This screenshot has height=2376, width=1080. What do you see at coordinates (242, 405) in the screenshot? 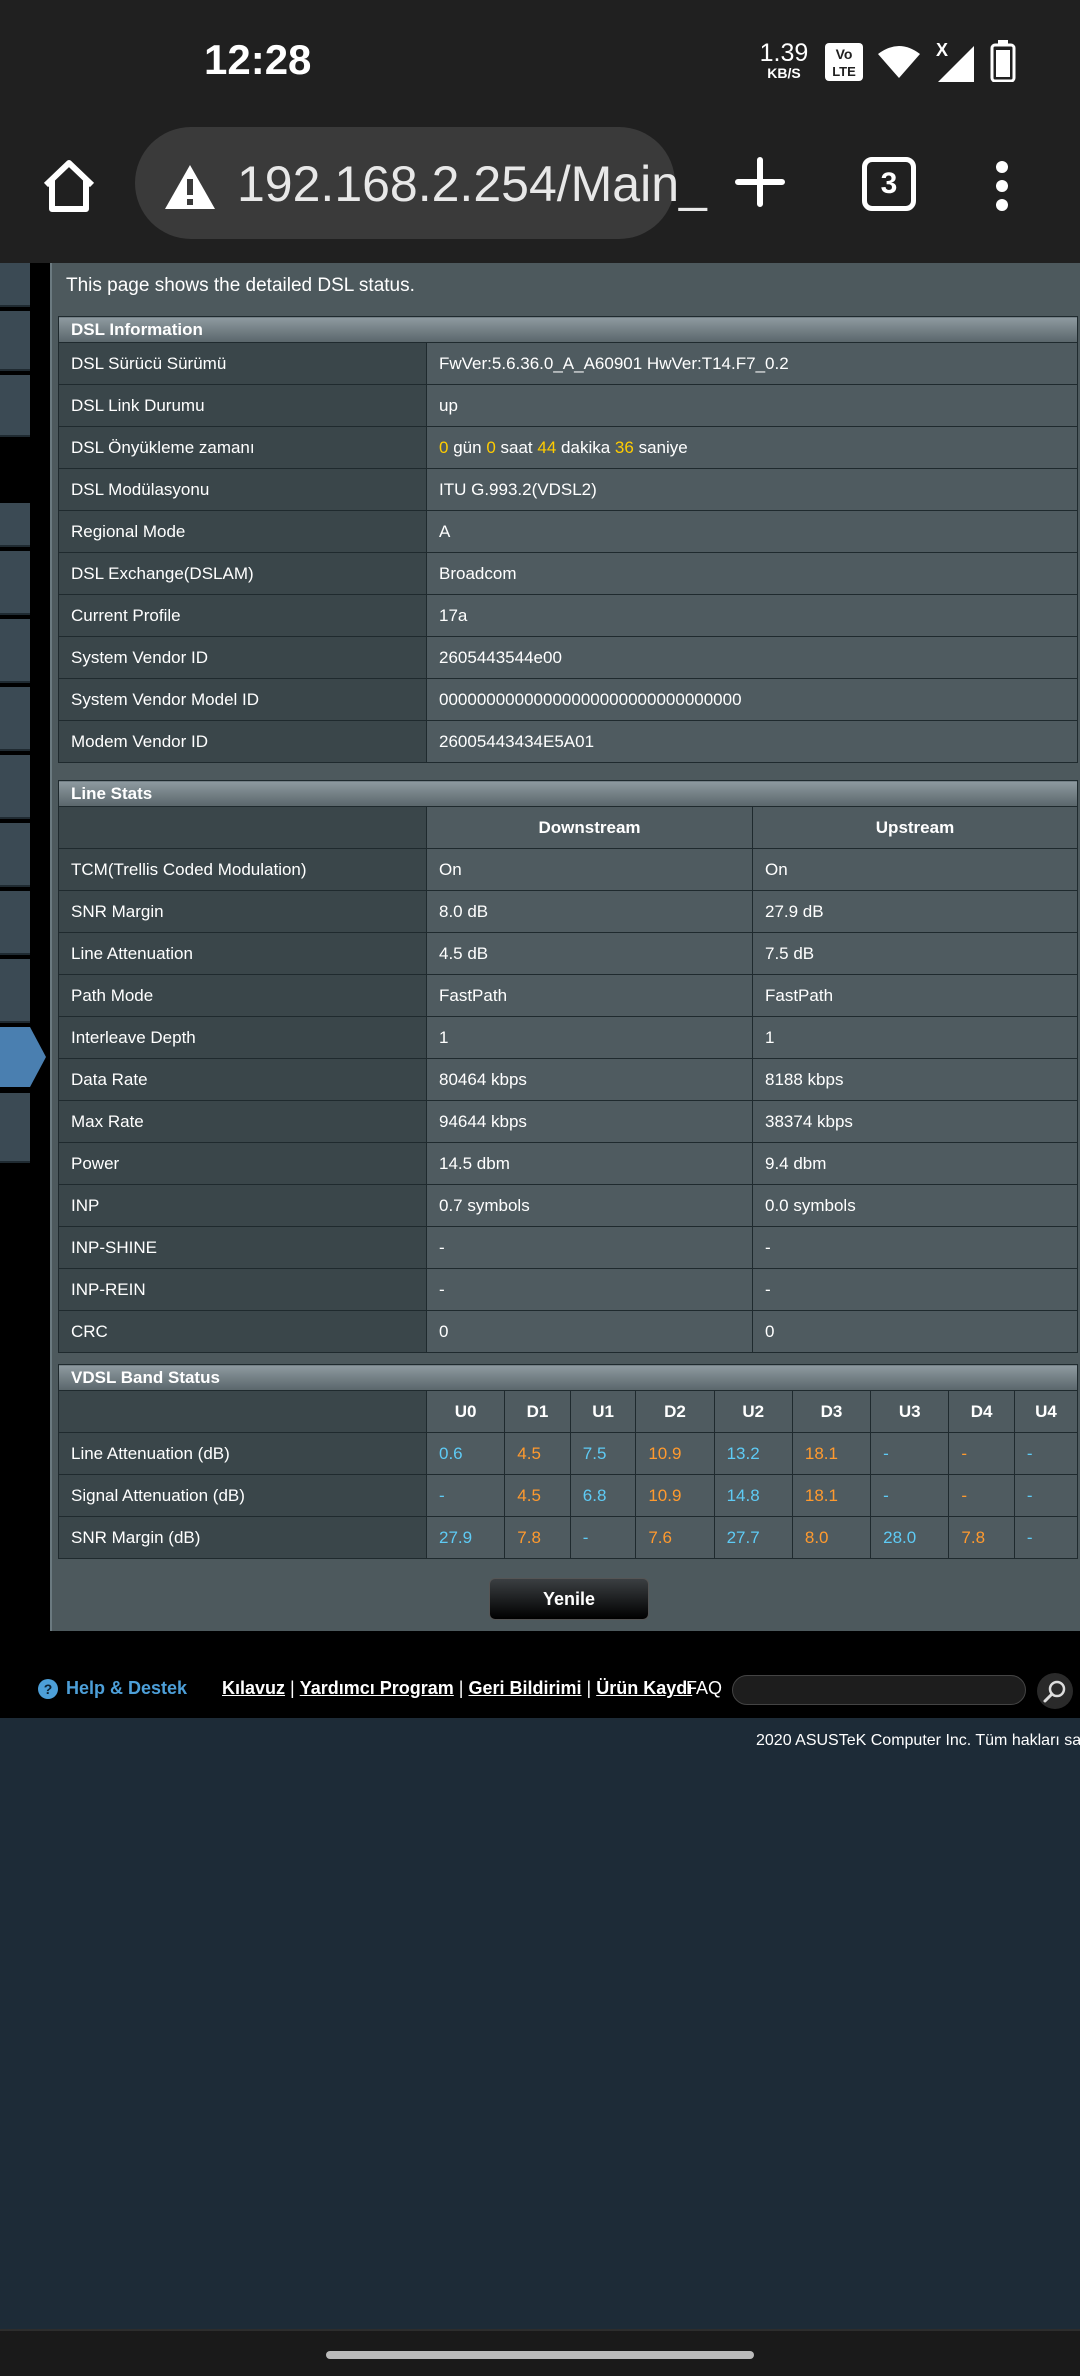
I see `row-label: DSL Link Durumu` at bounding box center [242, 405].